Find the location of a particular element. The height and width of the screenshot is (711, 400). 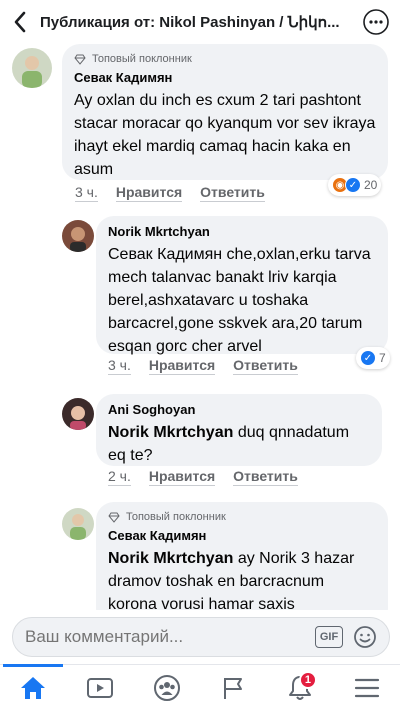

video-icon is located at coordinates (99, 688).